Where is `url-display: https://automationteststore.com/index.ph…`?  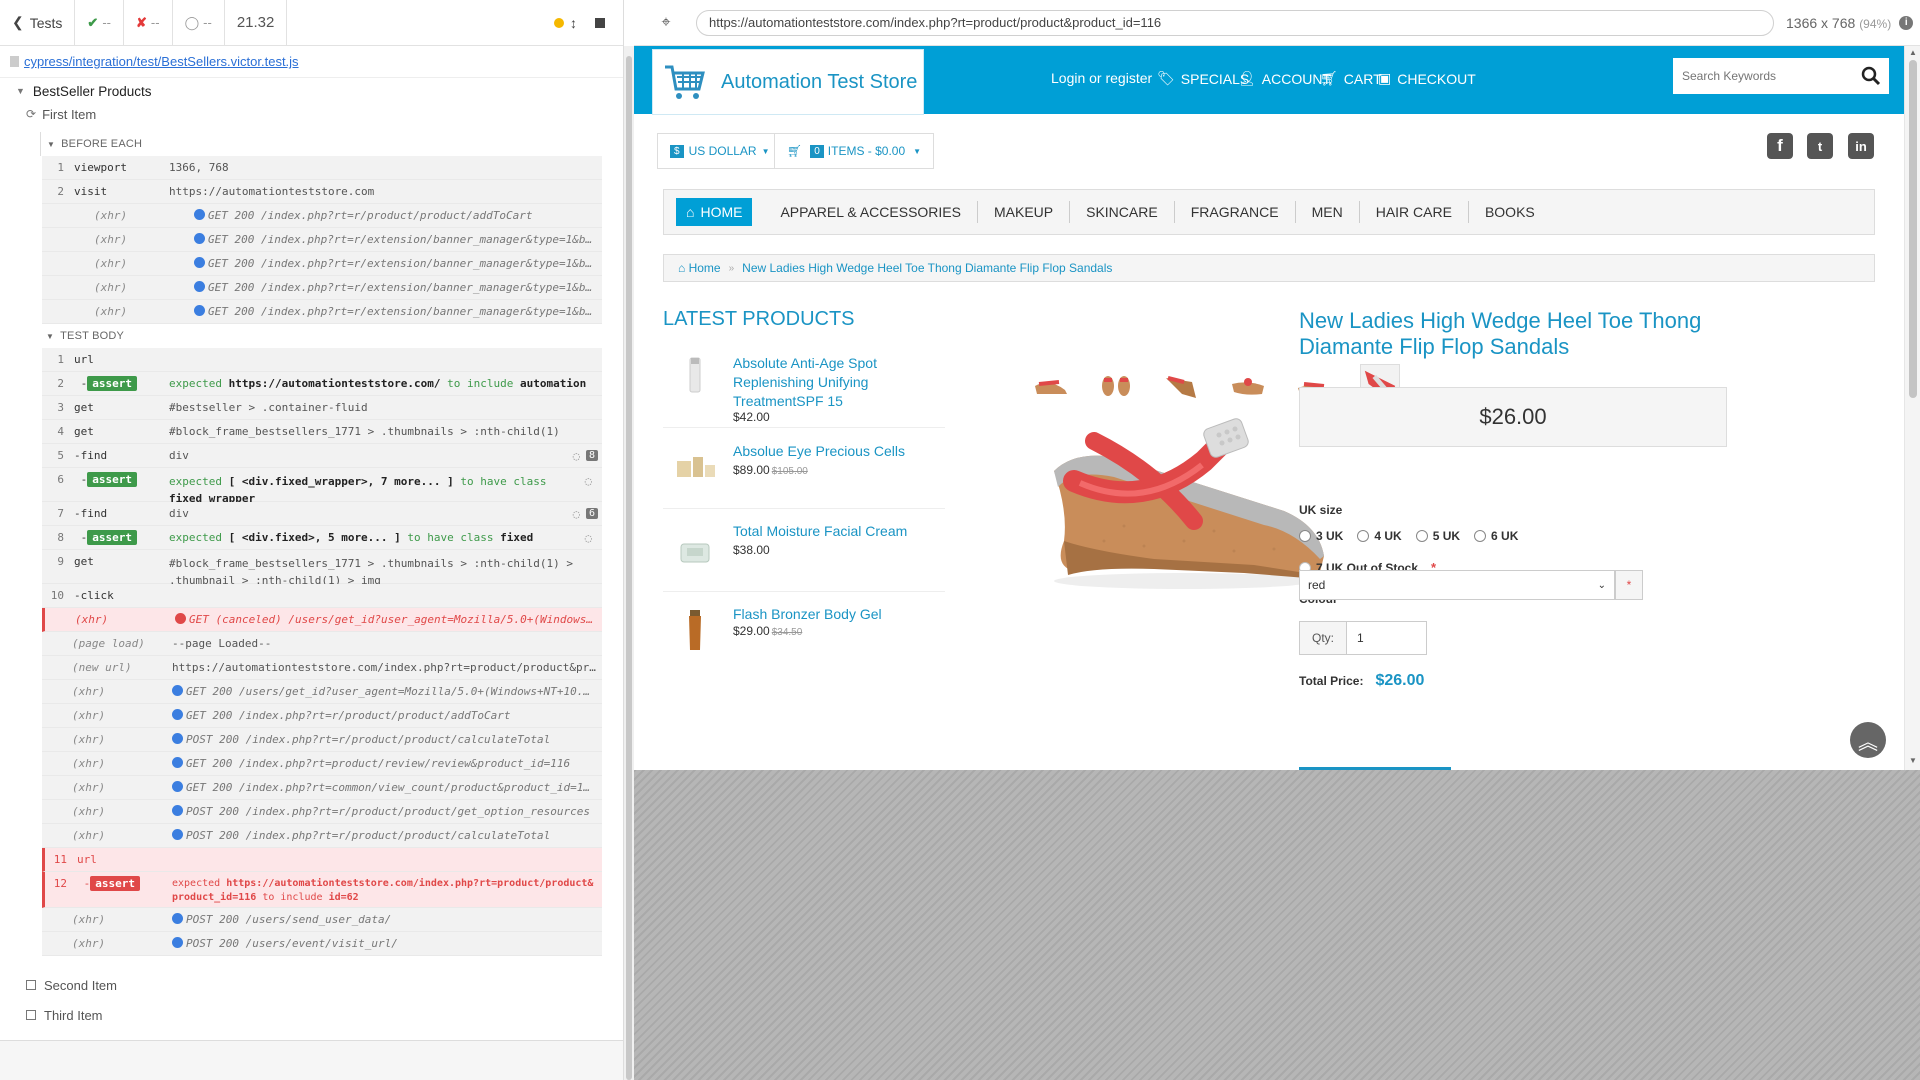
url-display: https://automationteststore.com/index.ph… is located at coordinates (1235, 22).